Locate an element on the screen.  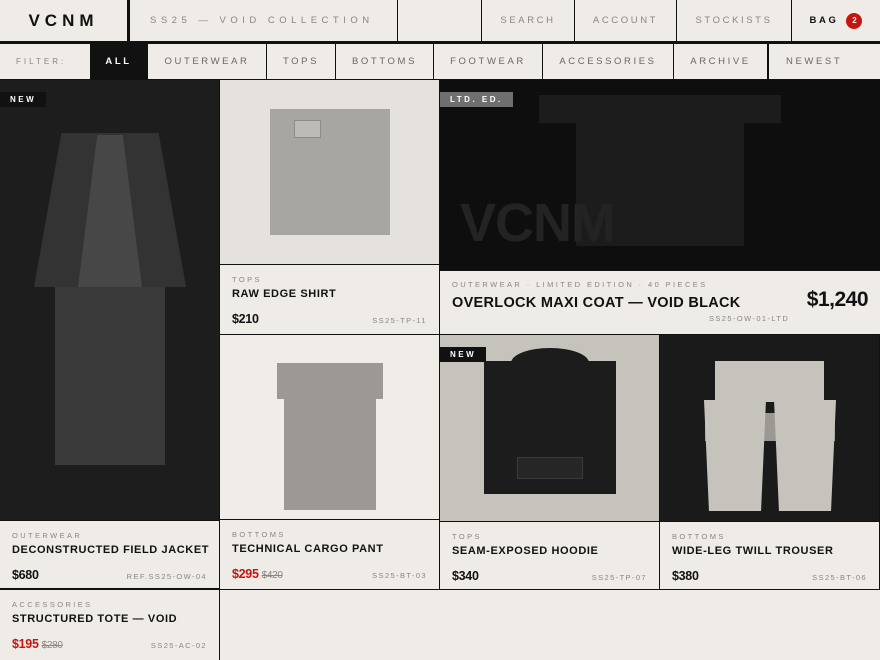
product-ref: SS25-OW-01-LTD is located at coordinates (749, 318).